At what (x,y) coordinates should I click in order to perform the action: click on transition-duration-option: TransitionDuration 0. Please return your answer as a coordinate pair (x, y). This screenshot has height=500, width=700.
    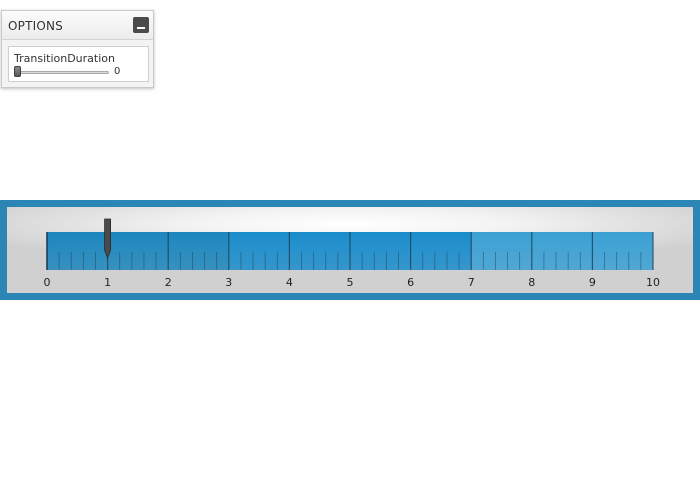
    Looking at the image, I should click on (78, 64).